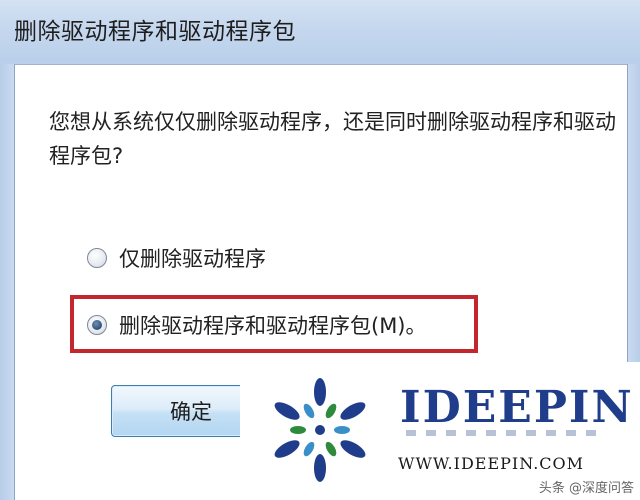 Image resolution: width=640 pixels, height=500 pixels. Describe the element at coordinates (273, 326) in the screenshot. I see `option-label: 删除驱动程序和驱动程序包(M)。` at that location.